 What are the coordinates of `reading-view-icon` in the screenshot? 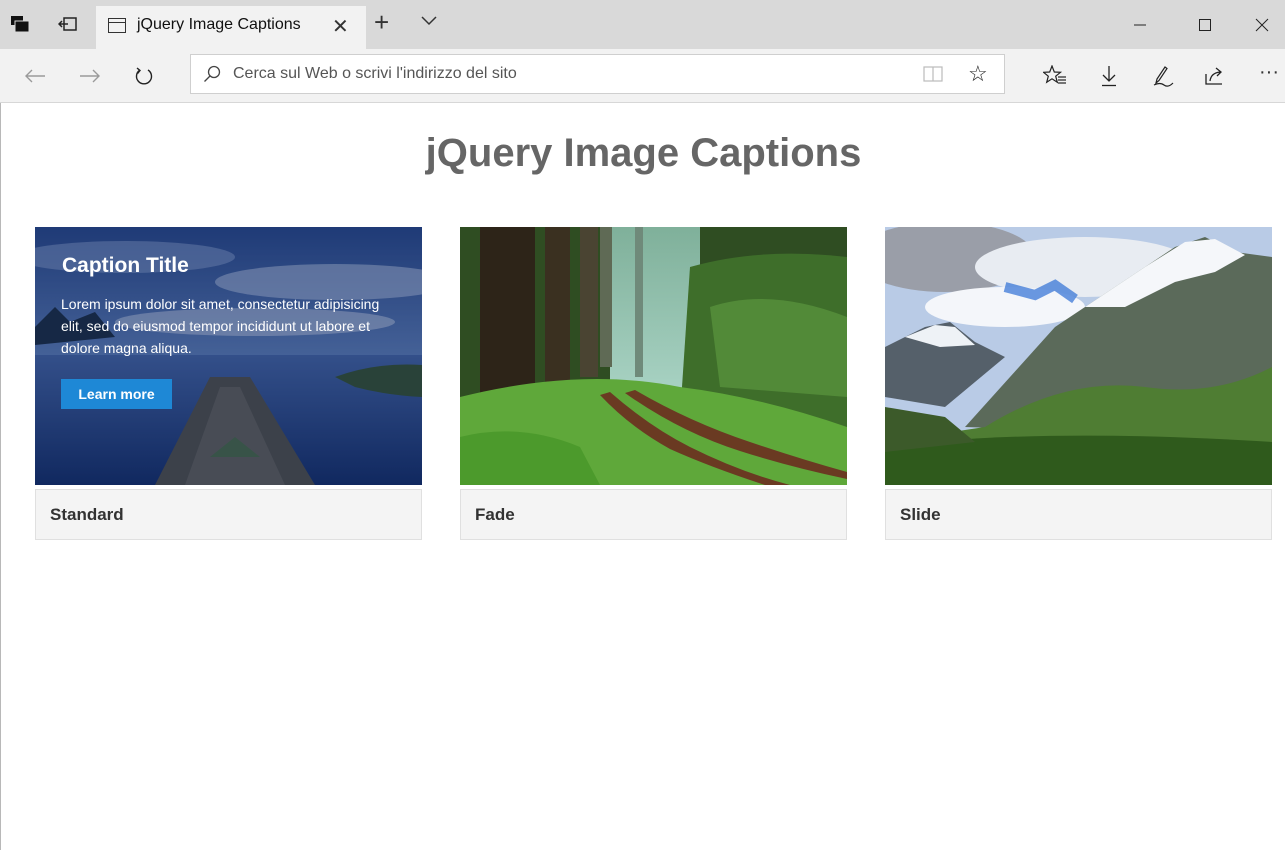 It's located at (933, 76).